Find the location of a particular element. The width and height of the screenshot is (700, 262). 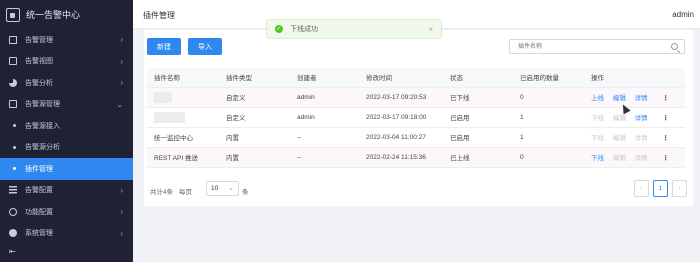

plugin-name-cell is located at coordinates (183, 97).